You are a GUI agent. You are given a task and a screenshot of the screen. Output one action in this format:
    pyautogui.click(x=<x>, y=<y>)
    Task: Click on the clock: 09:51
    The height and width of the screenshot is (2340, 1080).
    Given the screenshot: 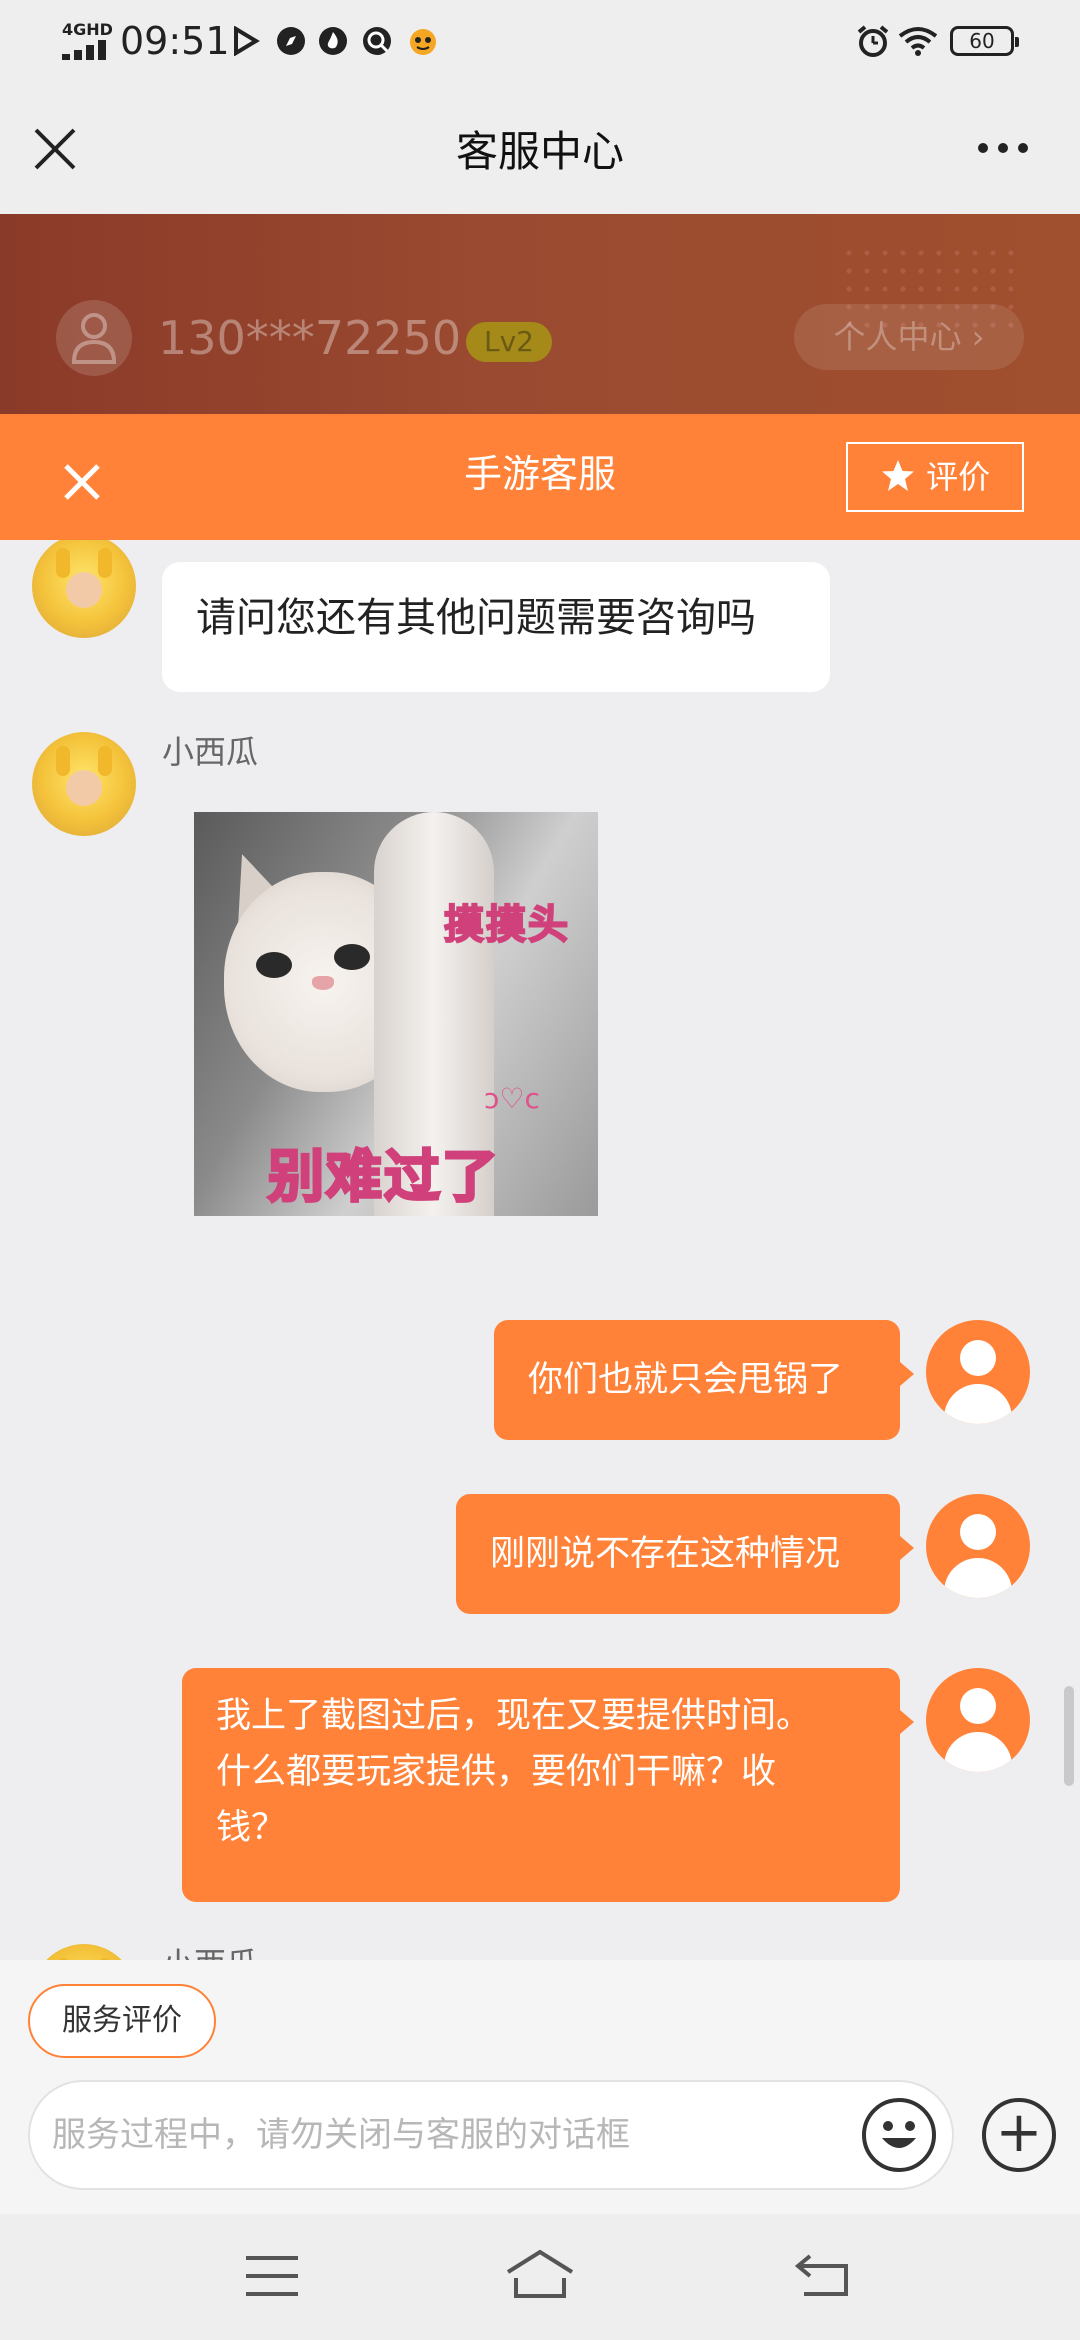 What is the action you would take?
    pyautogui.click(x=175, y=41)
    